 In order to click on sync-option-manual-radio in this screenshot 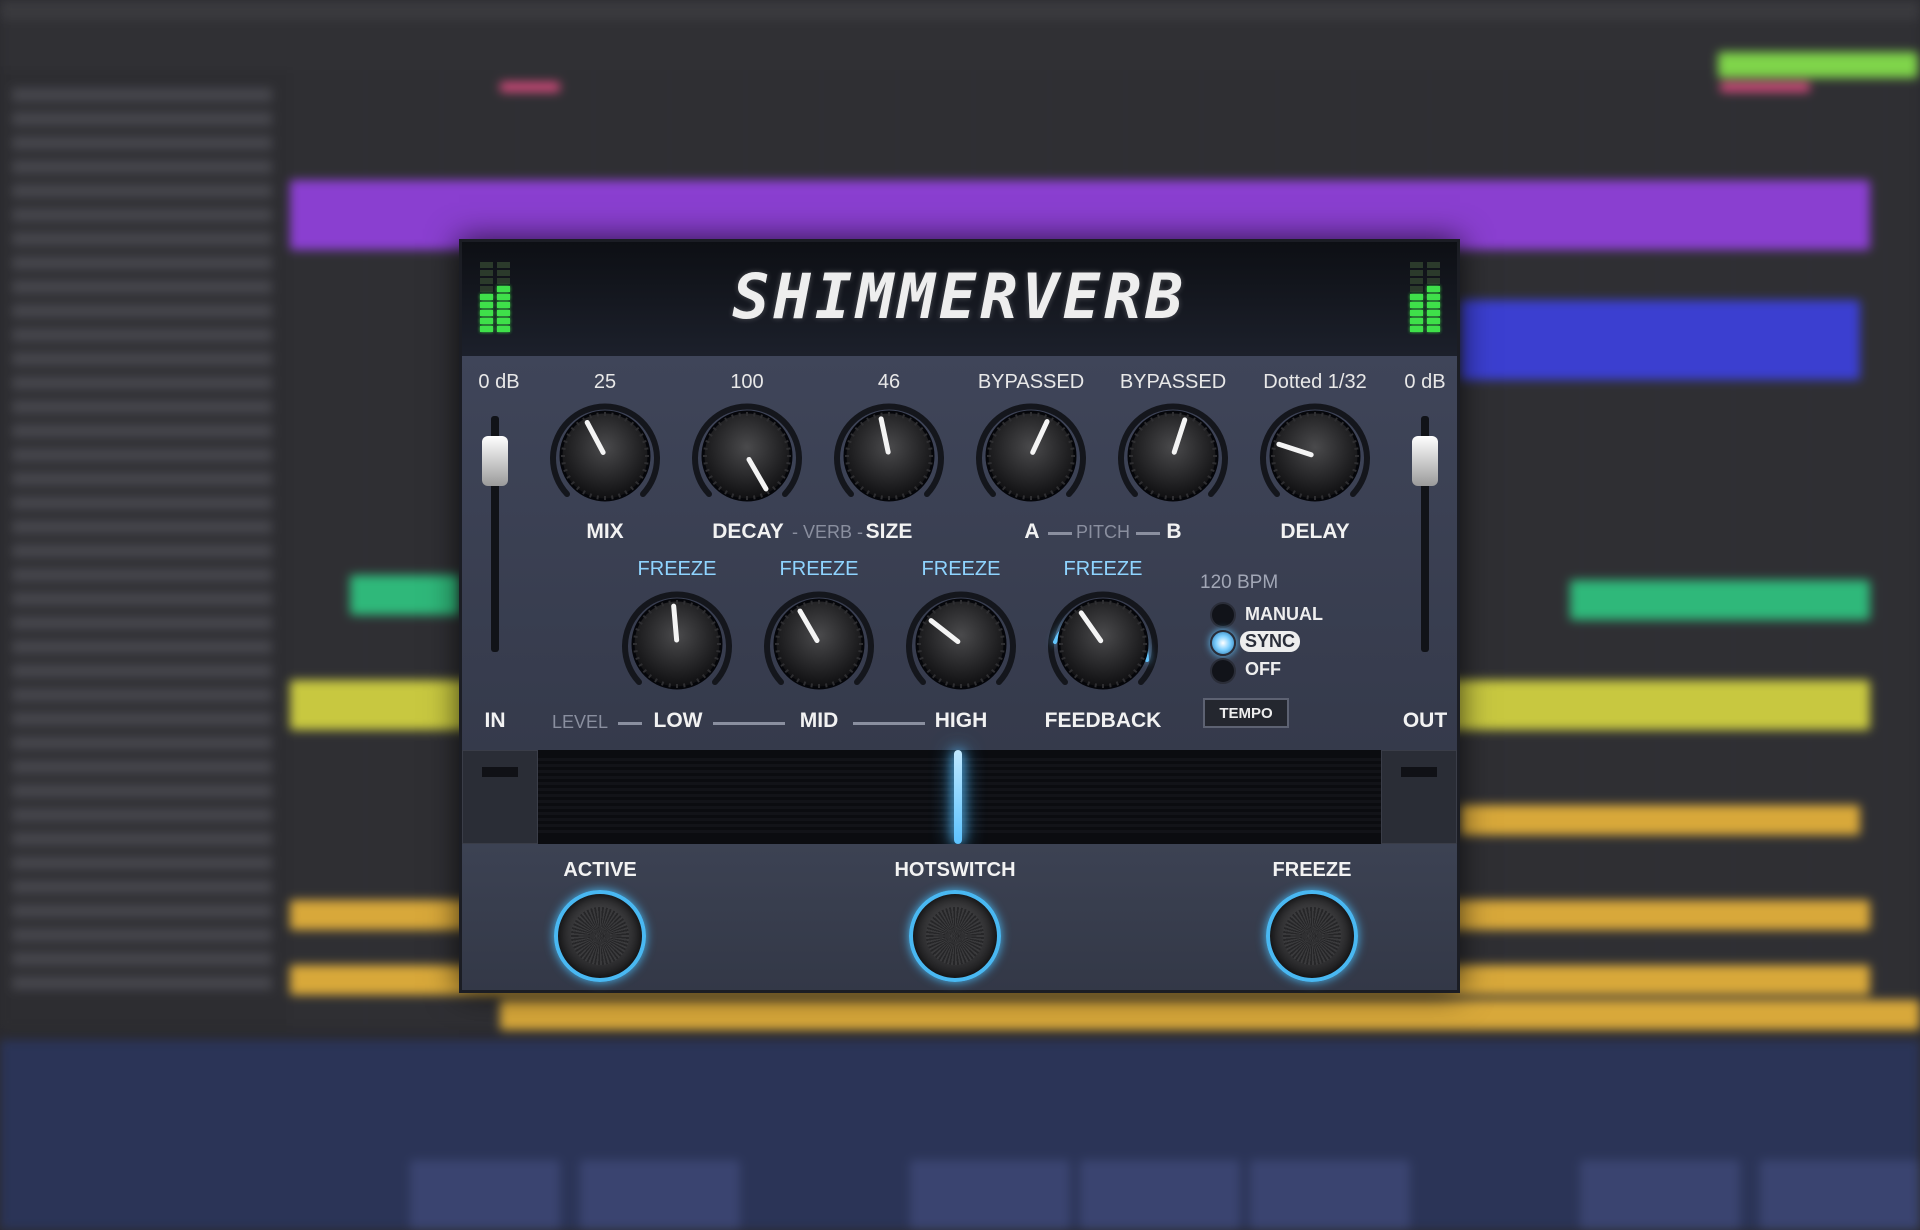, I will do `click(1223, 615)`.